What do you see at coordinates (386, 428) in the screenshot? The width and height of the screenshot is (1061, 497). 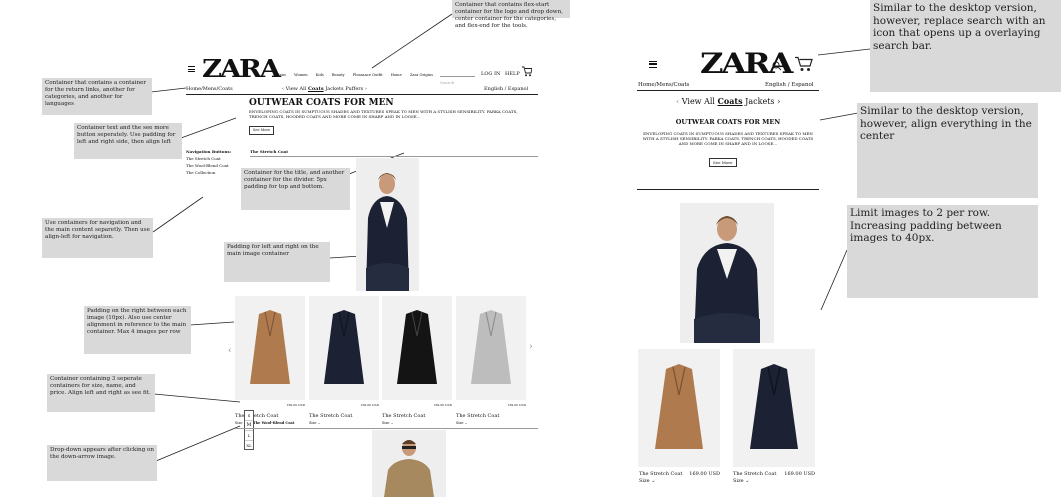 I see `desktop-second-divider` at bounding box center [386, 428].